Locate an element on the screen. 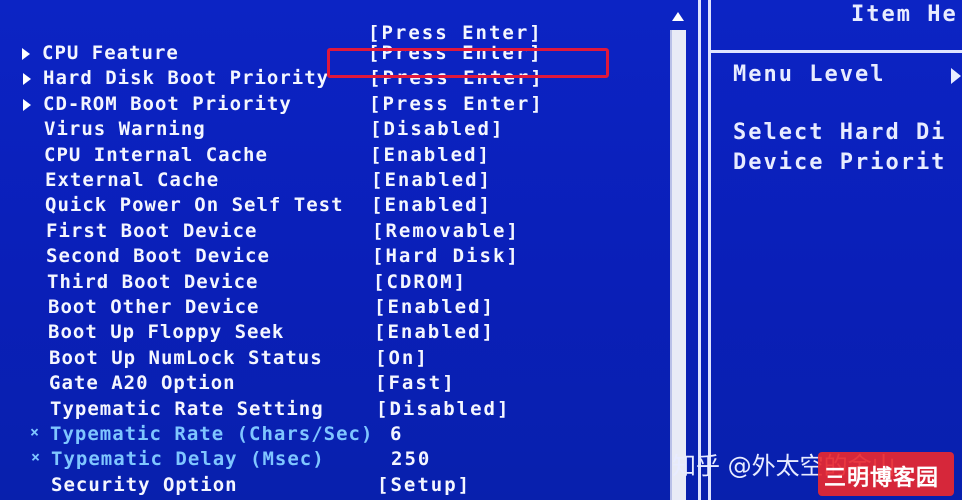  menu-row-value: [Removable] is located at coordinates (446, 231).